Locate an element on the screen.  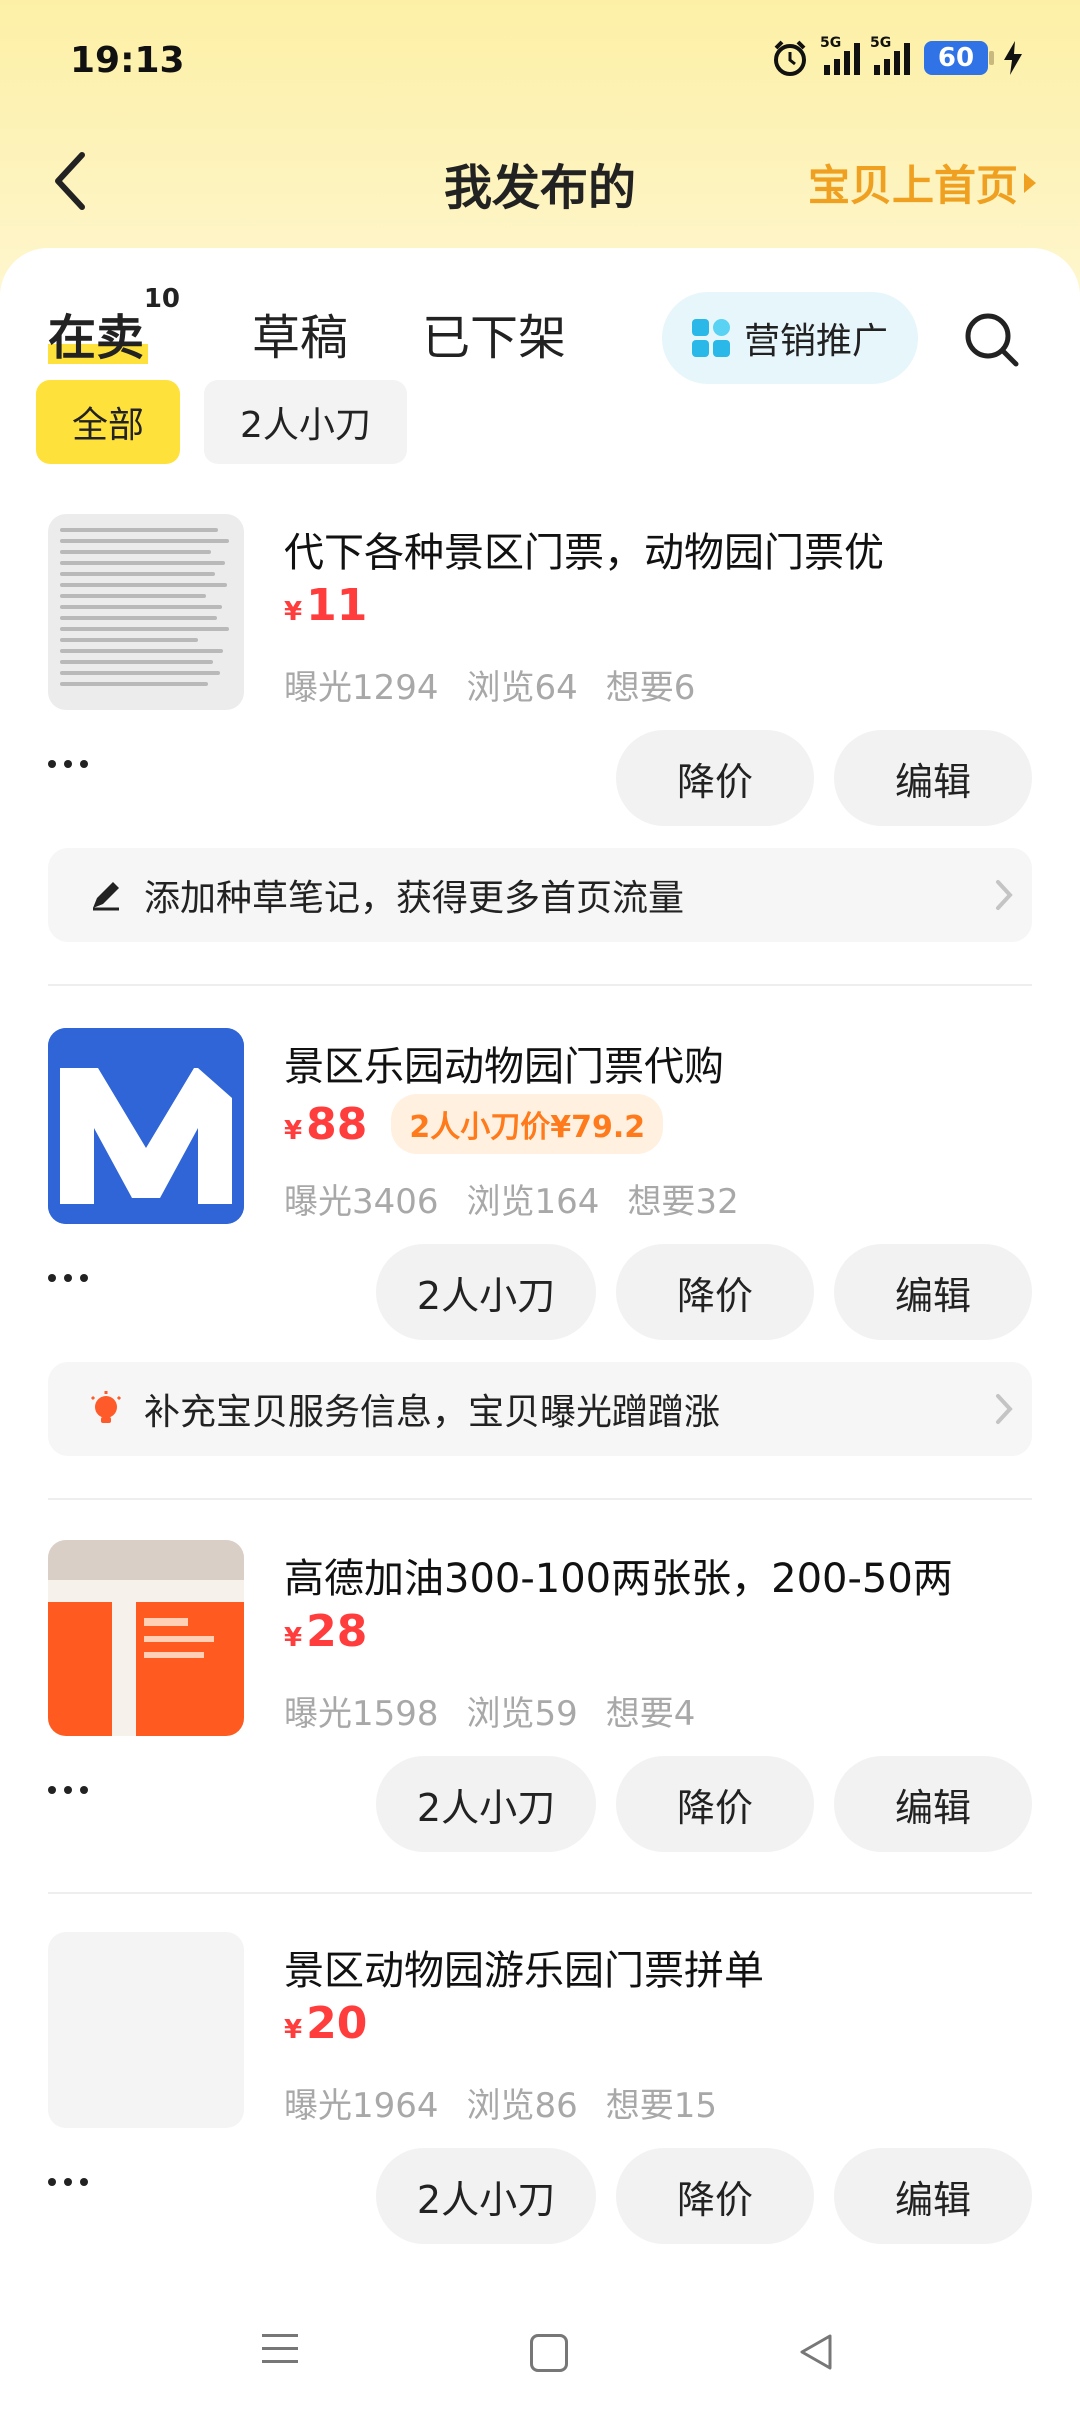
battery-icon: 60 is located at coordinates (959, 58).